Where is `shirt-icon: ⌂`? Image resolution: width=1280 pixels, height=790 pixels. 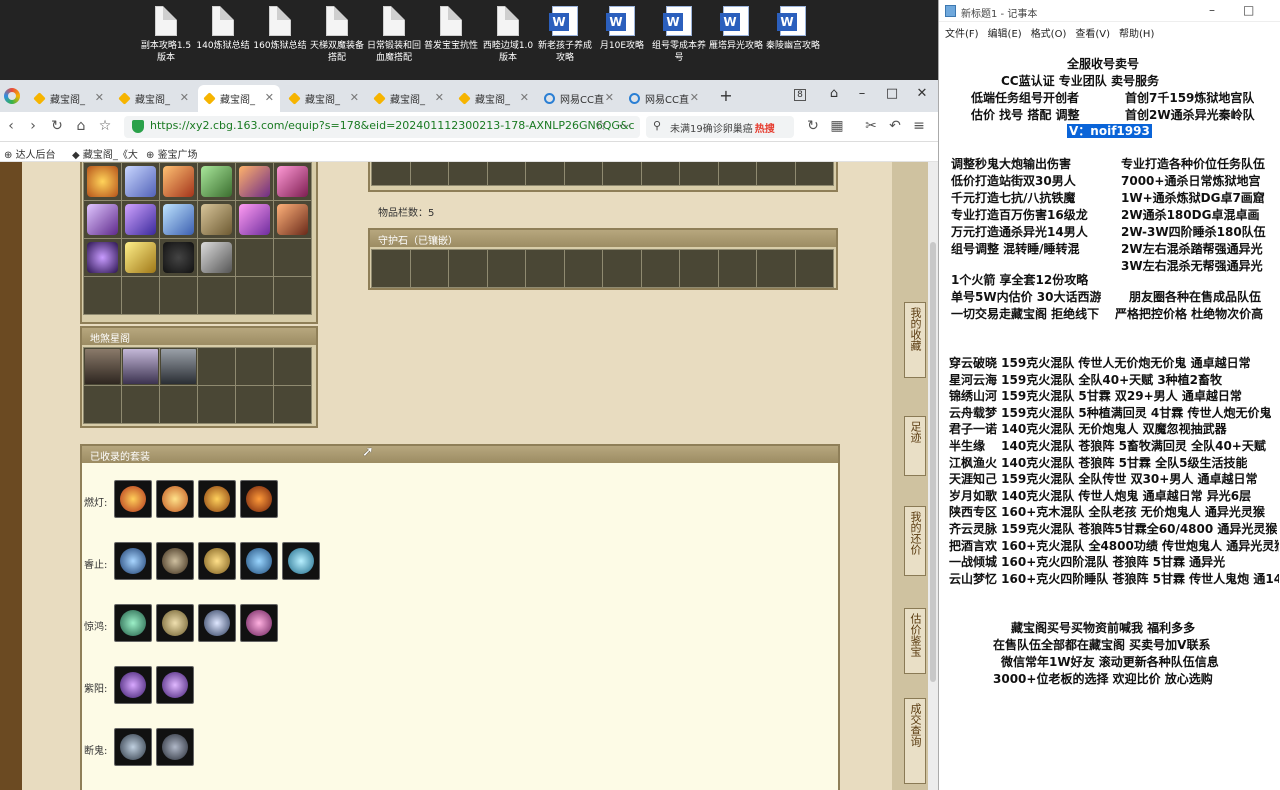 shirt-icon: ⌂ is located at coordinates (834, 93).